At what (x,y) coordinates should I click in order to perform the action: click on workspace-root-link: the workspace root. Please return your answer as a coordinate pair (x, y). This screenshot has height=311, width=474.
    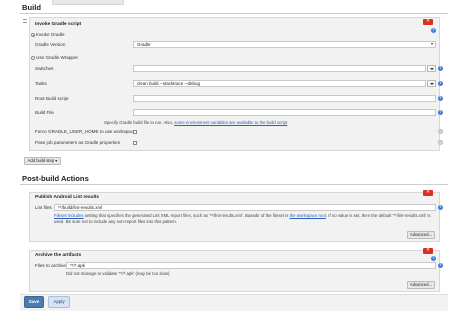
    Looking at the image, I should click on (308, 215).